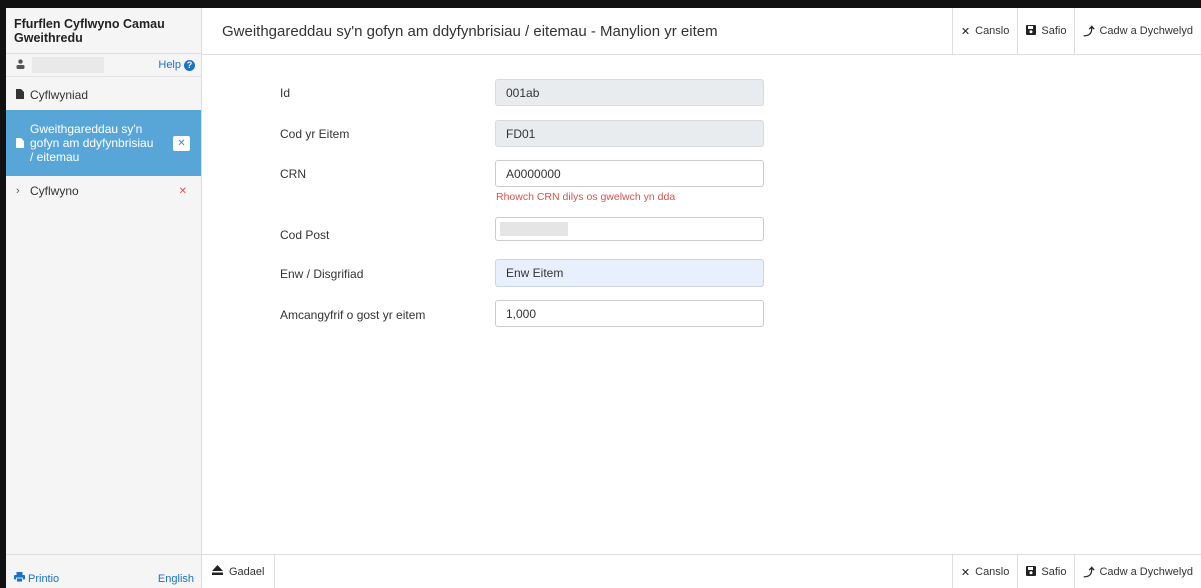 This screenshot has height=588, width=1201. I want to click on sidebar-footer: Printio English, so click(104, 571).